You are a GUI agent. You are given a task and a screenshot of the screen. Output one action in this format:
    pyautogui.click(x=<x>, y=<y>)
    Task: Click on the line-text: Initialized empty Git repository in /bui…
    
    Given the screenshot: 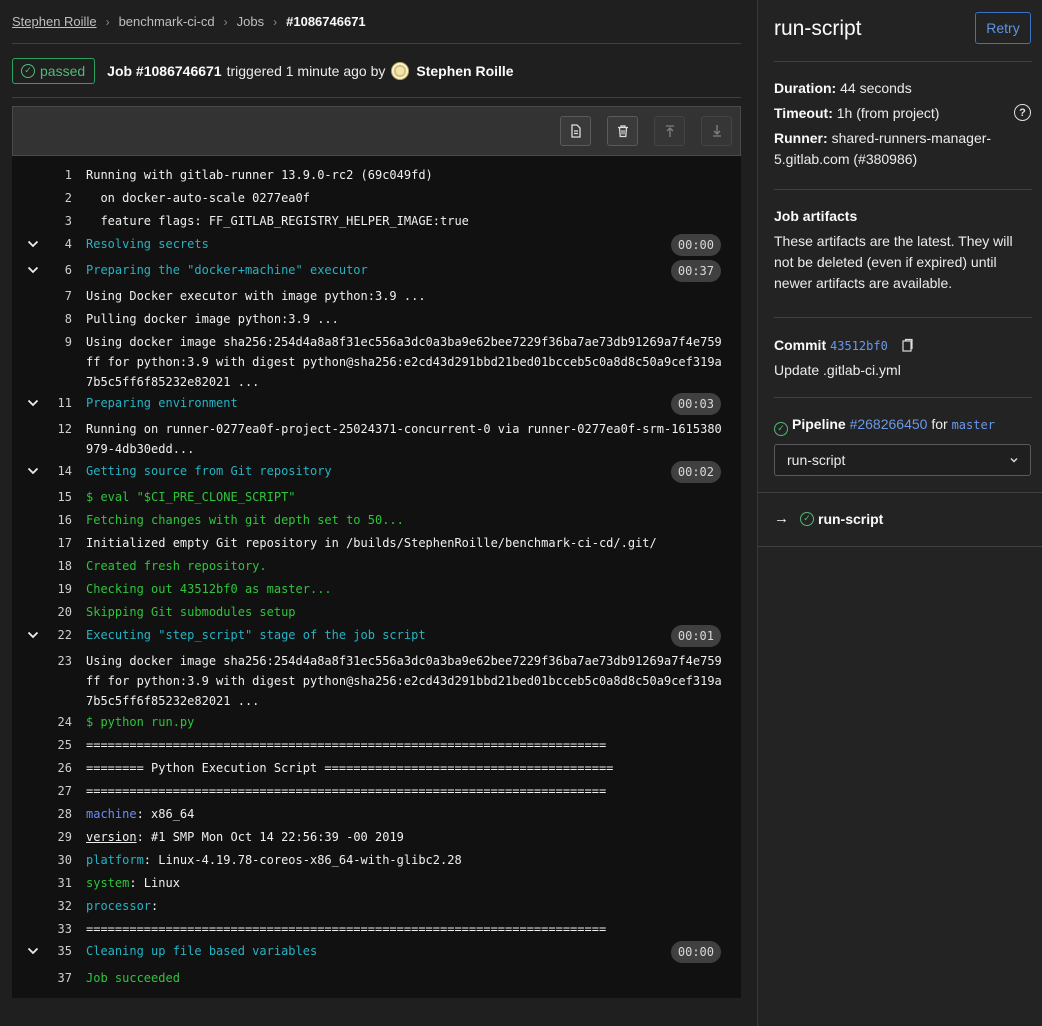 What is the action you would take?
    pyautogui.click(x=371, y=543)
    